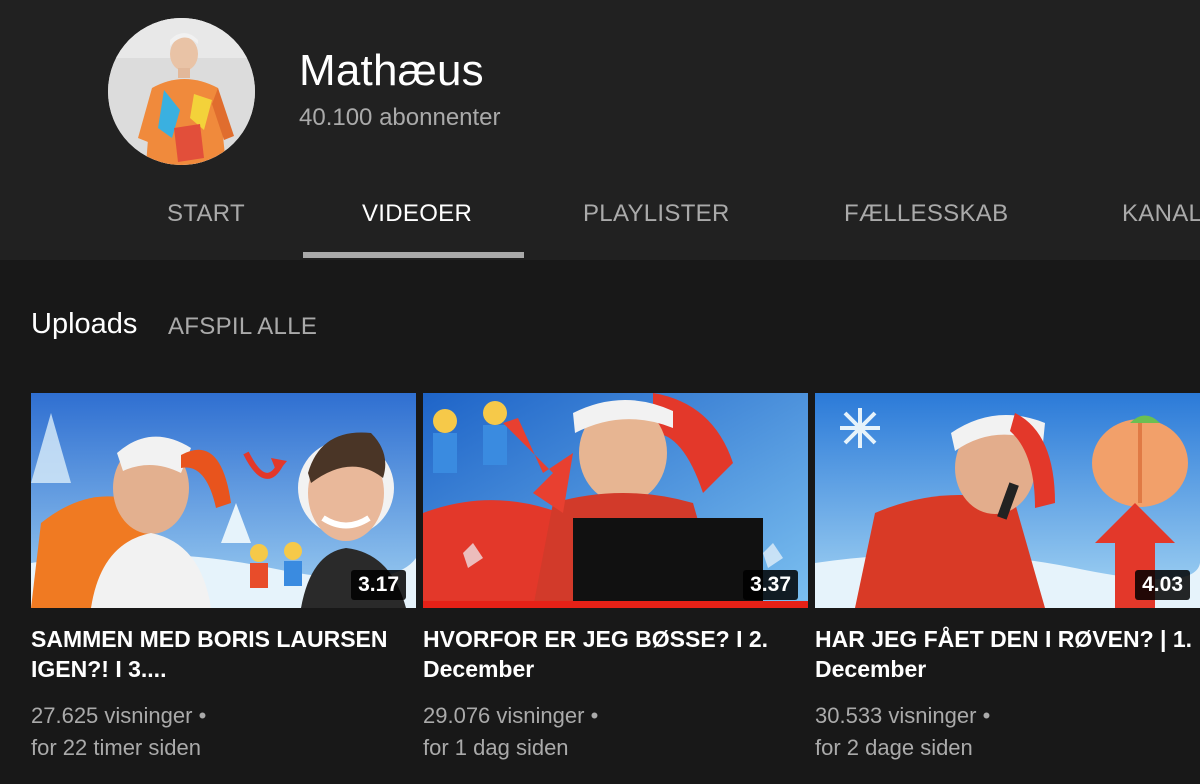  What do you see at coordinates (391, 70) in the screenshot?
I see `channel-name: Mathæus` at bounding box center [391, 70].